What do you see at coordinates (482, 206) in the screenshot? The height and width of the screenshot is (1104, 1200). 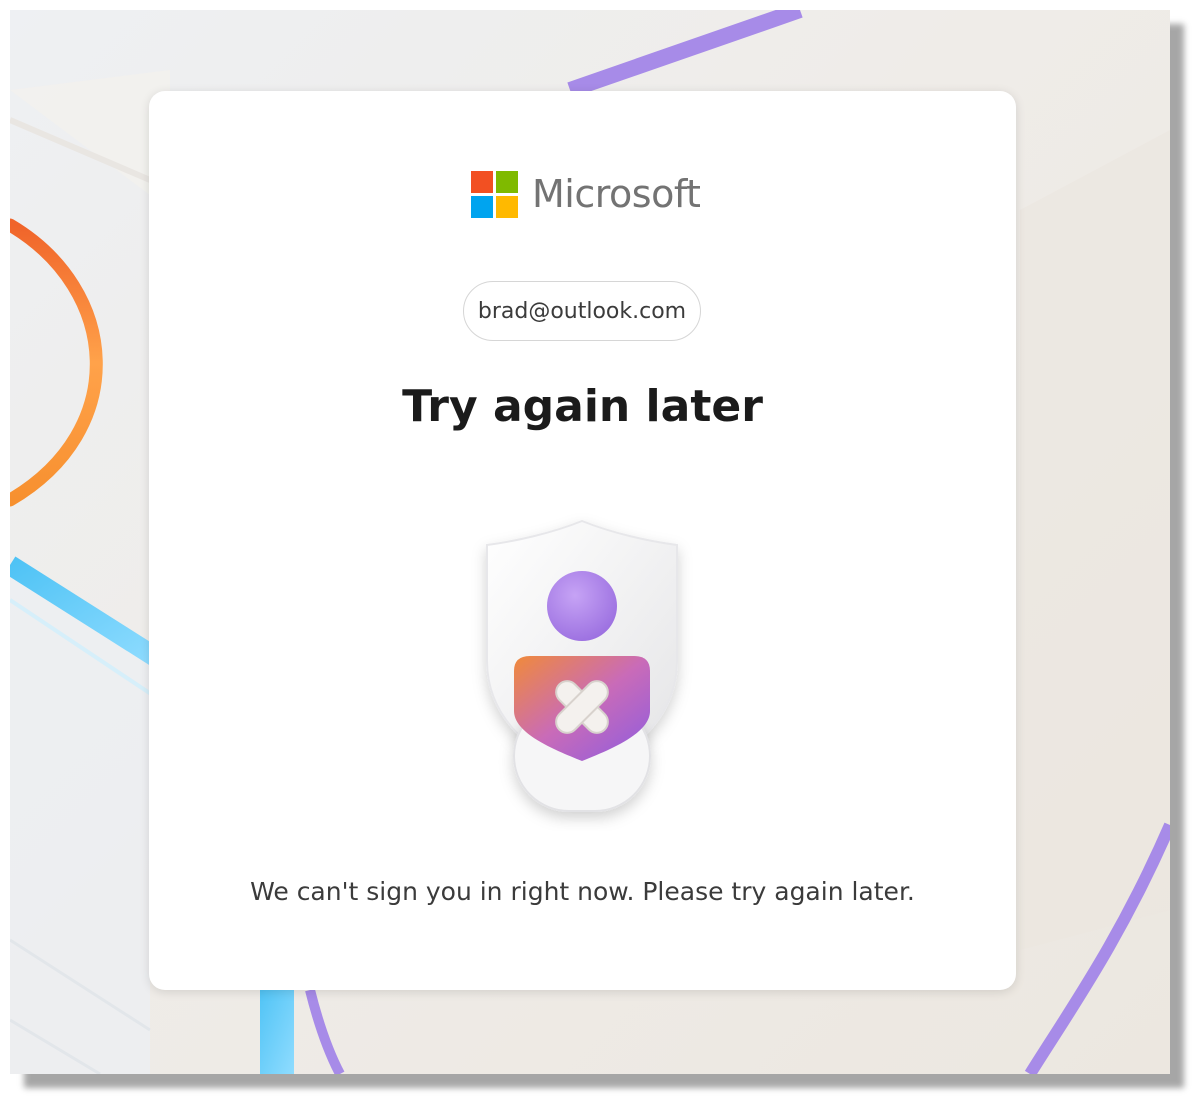 I see `logo-square-blue` at bounding box center [482, 206].